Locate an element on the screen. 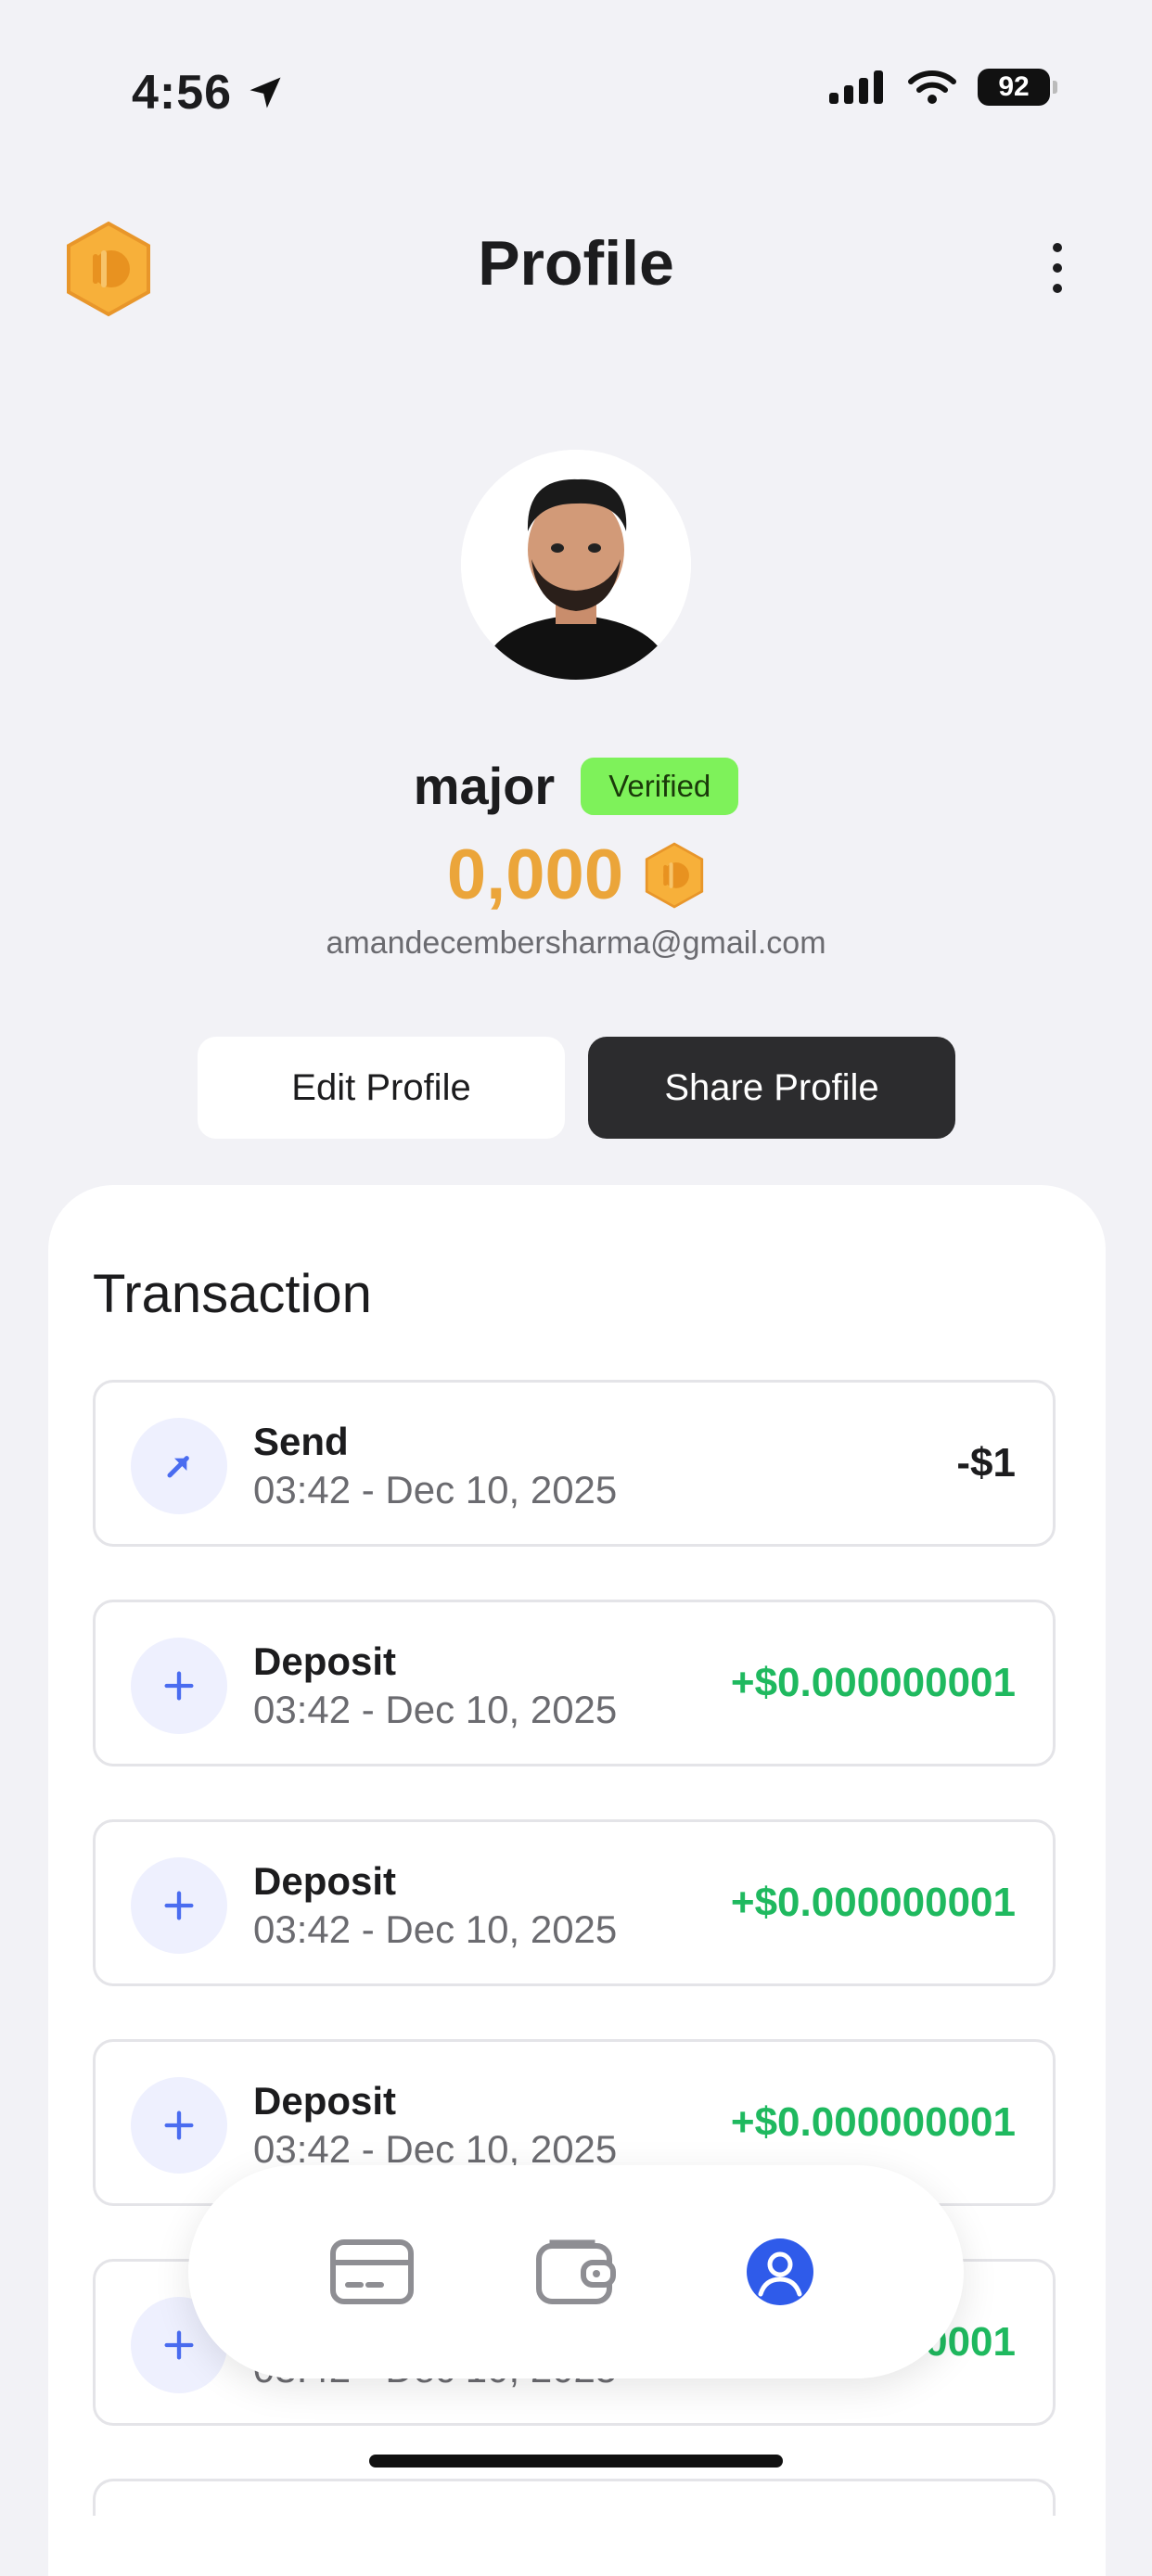 This screenshot has width=1152, height=2576. battery-indicator: 92 is located at coordinates (1017, 87).